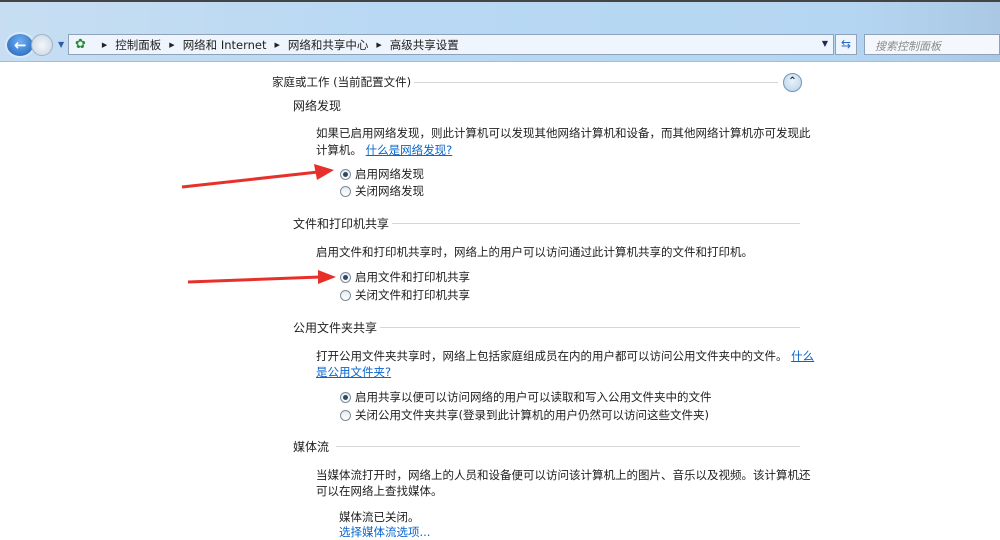  I want to click on annotation-arrows, so click(258, 224).